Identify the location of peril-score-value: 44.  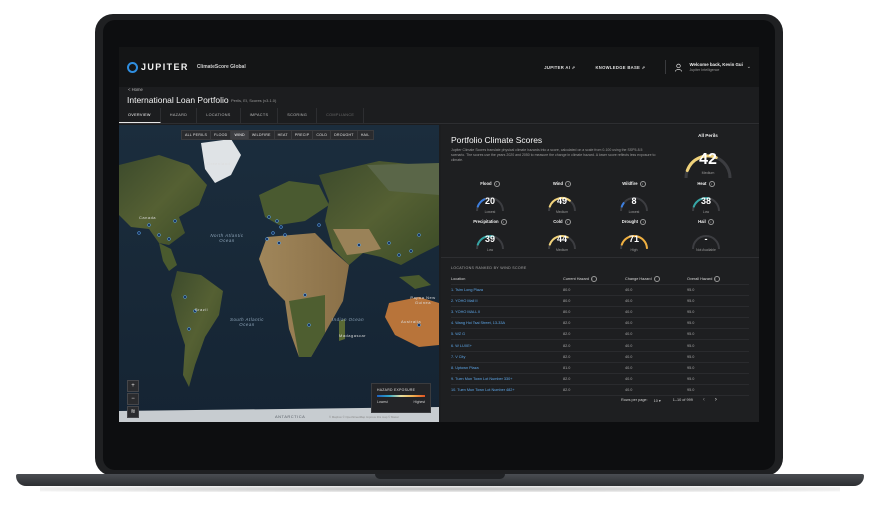
(561, 239).